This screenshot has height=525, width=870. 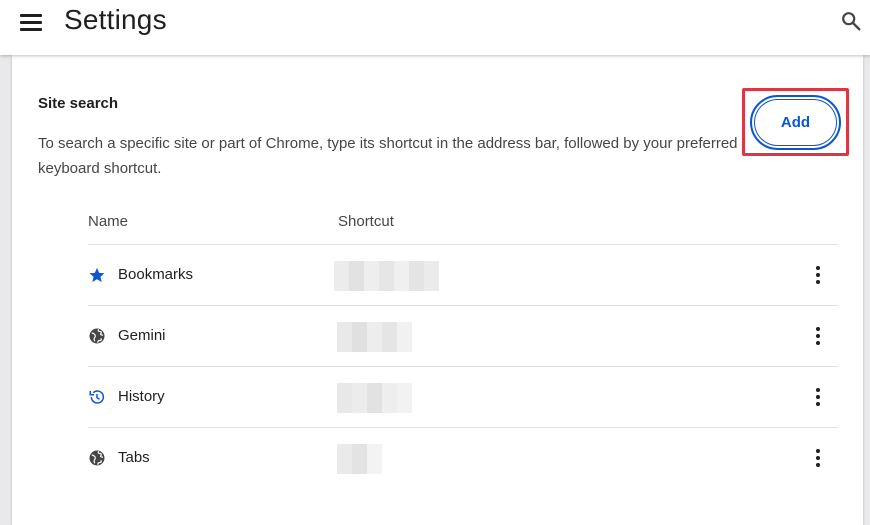 What do you see at coordinates (97, 275) in the screenshot?
I see `star-icon` at bounding box center [97, 275].